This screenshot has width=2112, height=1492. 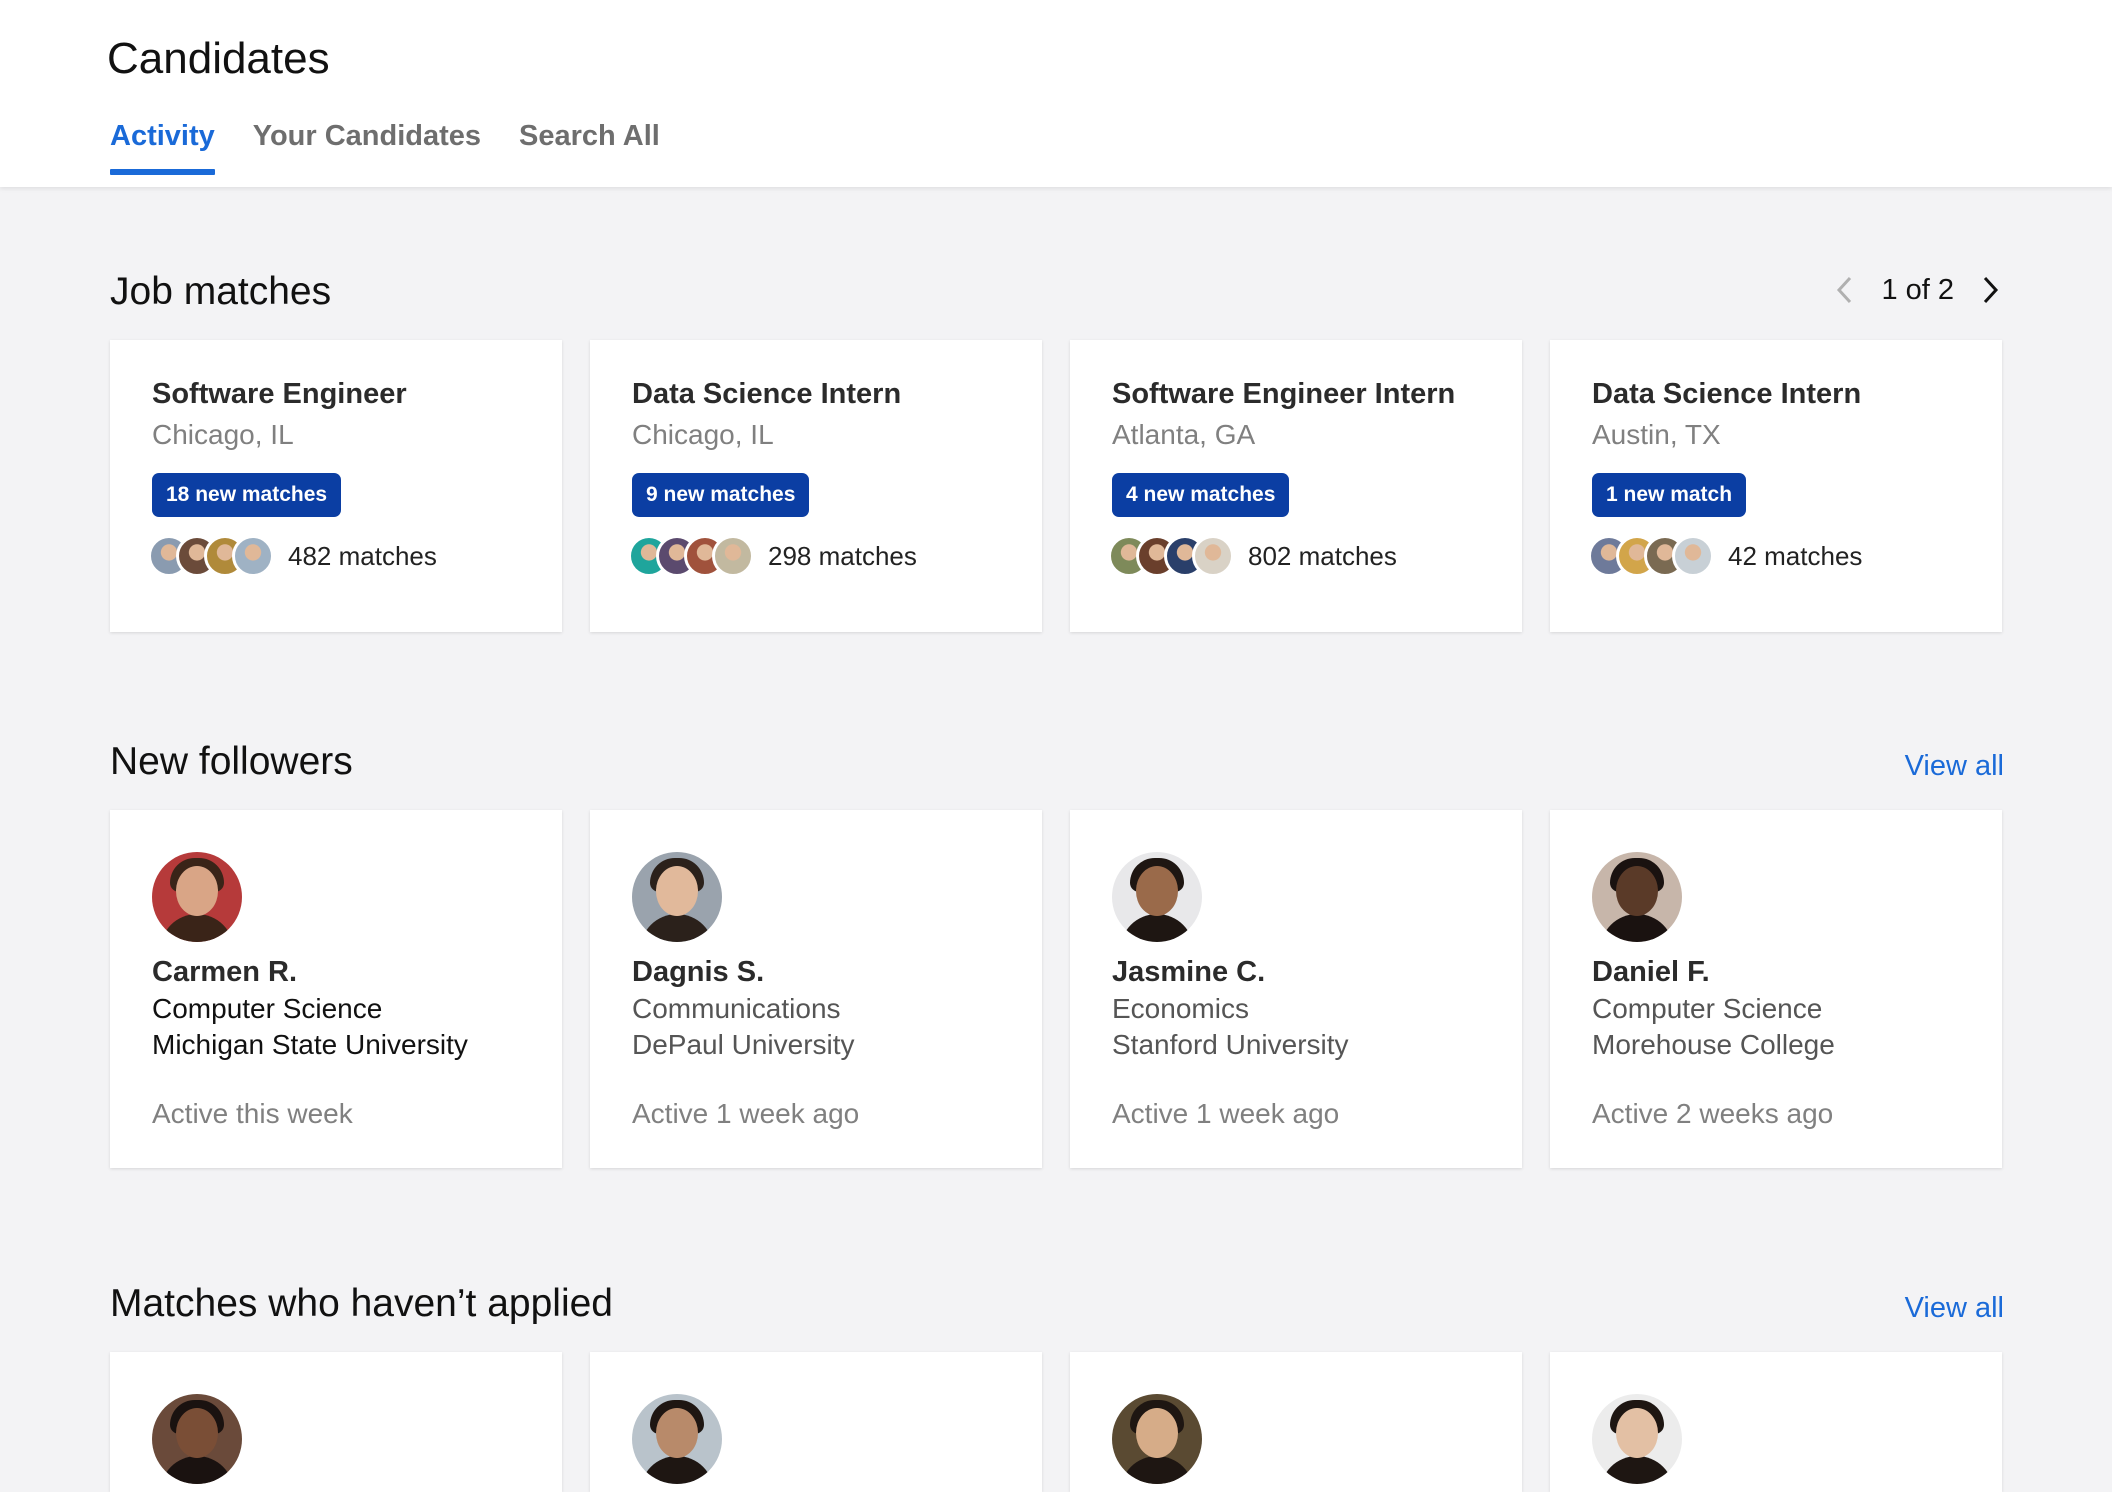 I want to click on next-page-button, so click(x=1990, y=290).